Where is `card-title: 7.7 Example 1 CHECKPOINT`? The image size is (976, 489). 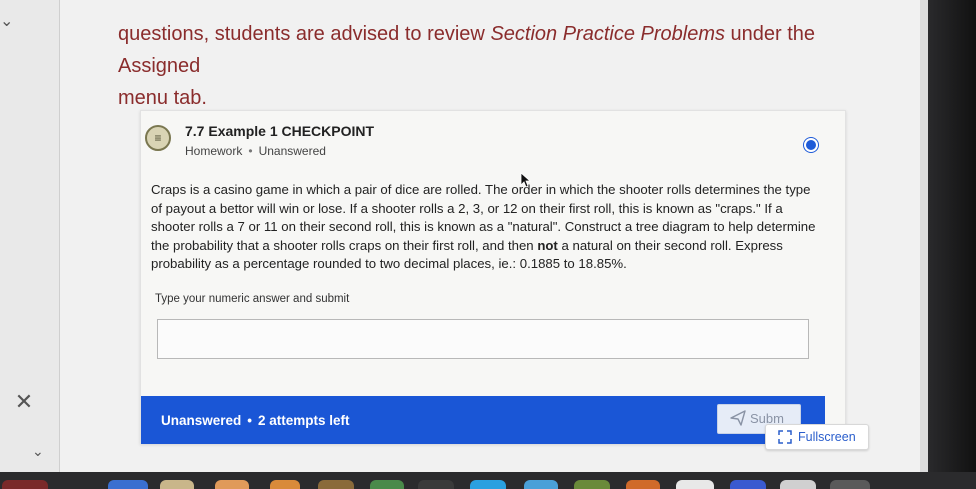
card-title: 7.7 Example 1 CHECKPOINT is located at coordinates (280, 131).